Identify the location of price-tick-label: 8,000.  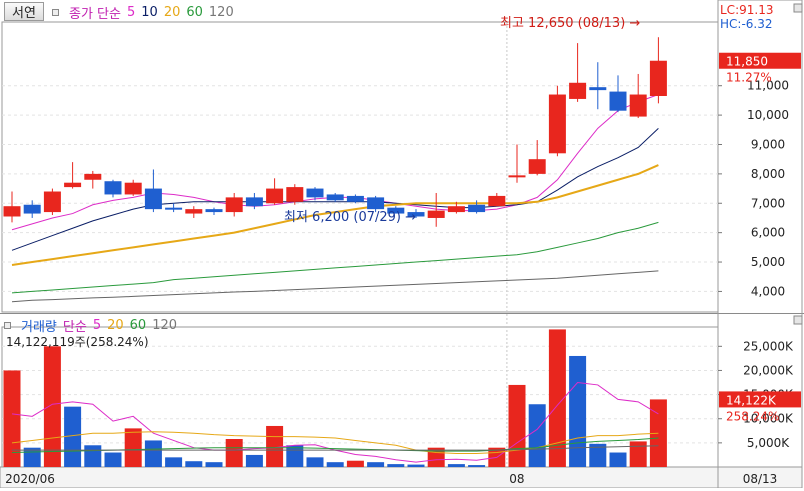
(768, 174).